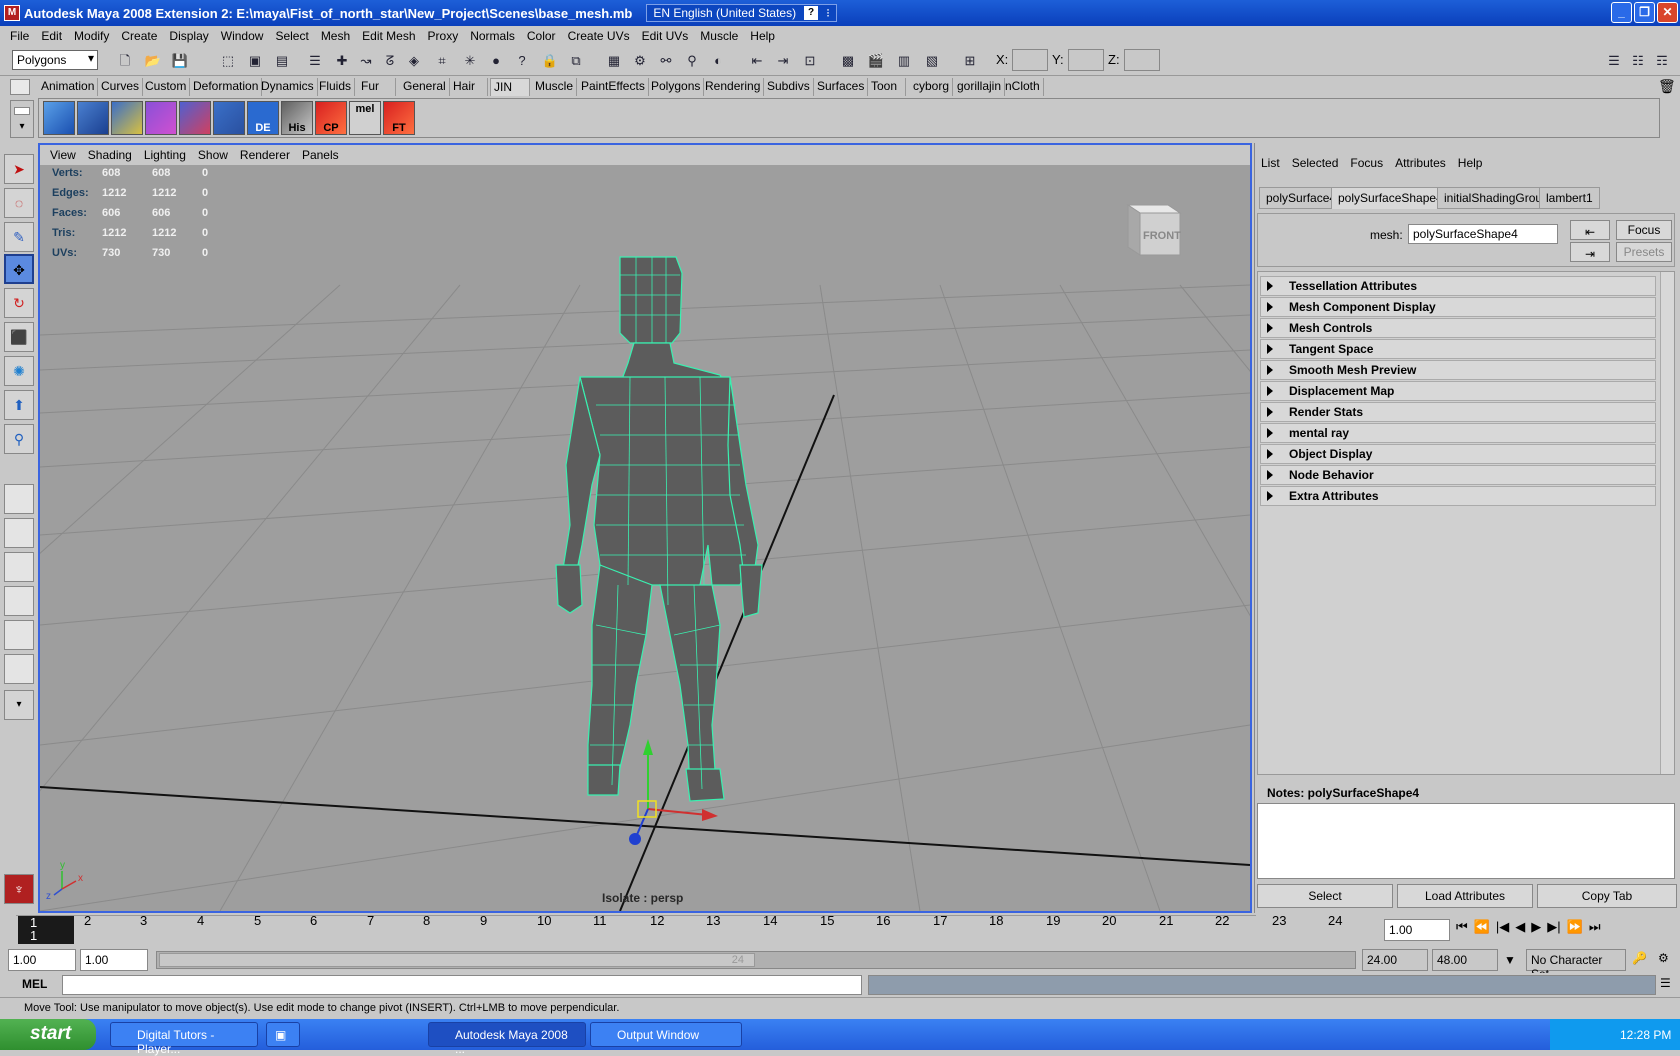 Image resolution: width=1680 pixels, height=1056 pixels. Describe the element at coordinates (1665, 983) in the screenshot. I see `script-editor-icon: ☰` at that location.